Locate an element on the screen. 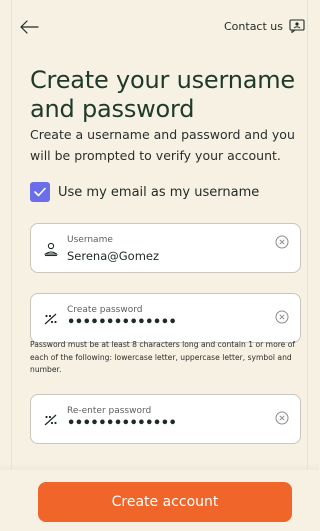 This screenshot has height=531, width=320. use-email-checkbox-label: Use my email as my username is located at coordinates (159, 192).